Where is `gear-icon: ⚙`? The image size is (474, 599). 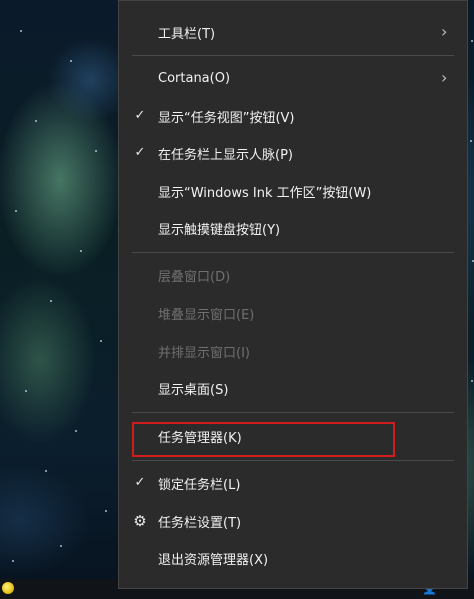
gear-icon: ⚙ is located at coordinates (140, 521).